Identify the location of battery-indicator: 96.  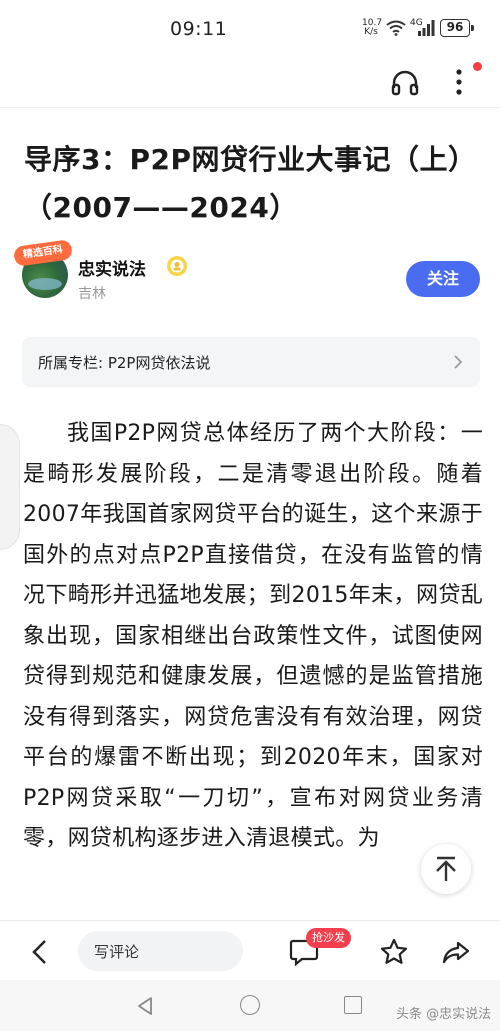
(457, 28).